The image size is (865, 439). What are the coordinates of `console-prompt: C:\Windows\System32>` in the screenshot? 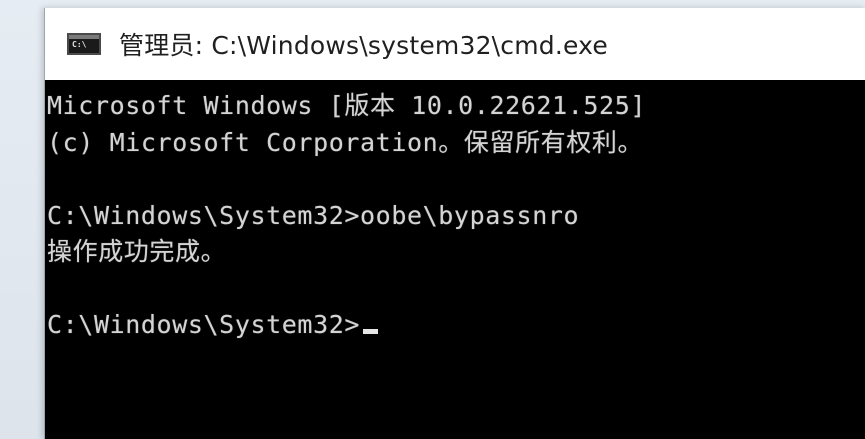 It's located at (204, 324).